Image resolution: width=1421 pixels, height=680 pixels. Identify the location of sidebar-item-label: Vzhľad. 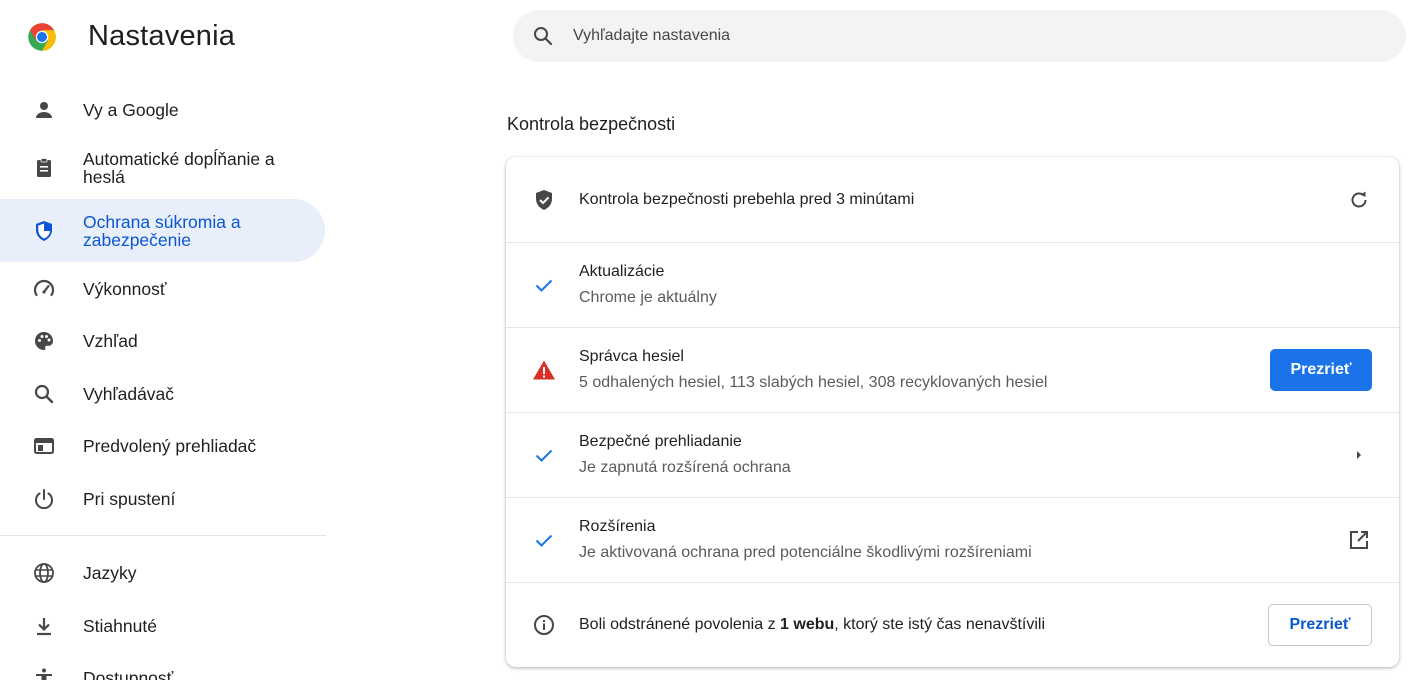
(110, 341).